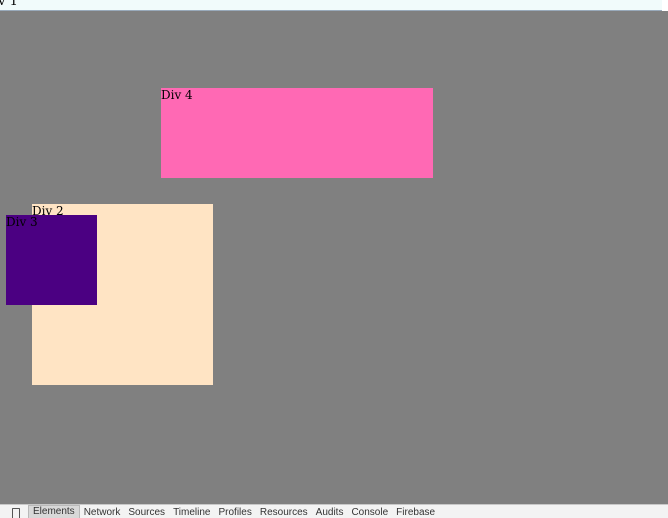  Describe the element at coordinates (369, 512) in the screenshot. I see `tab-console: Console` at that location.